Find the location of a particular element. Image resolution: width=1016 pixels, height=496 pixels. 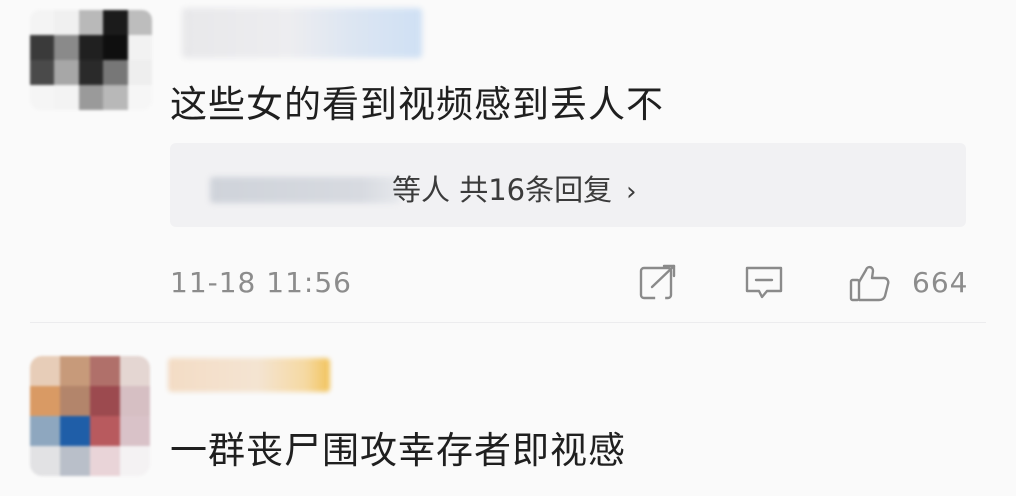

comment-text: 一群丧尸围攻幸存者即视感 is located at coordinates (398, 450).